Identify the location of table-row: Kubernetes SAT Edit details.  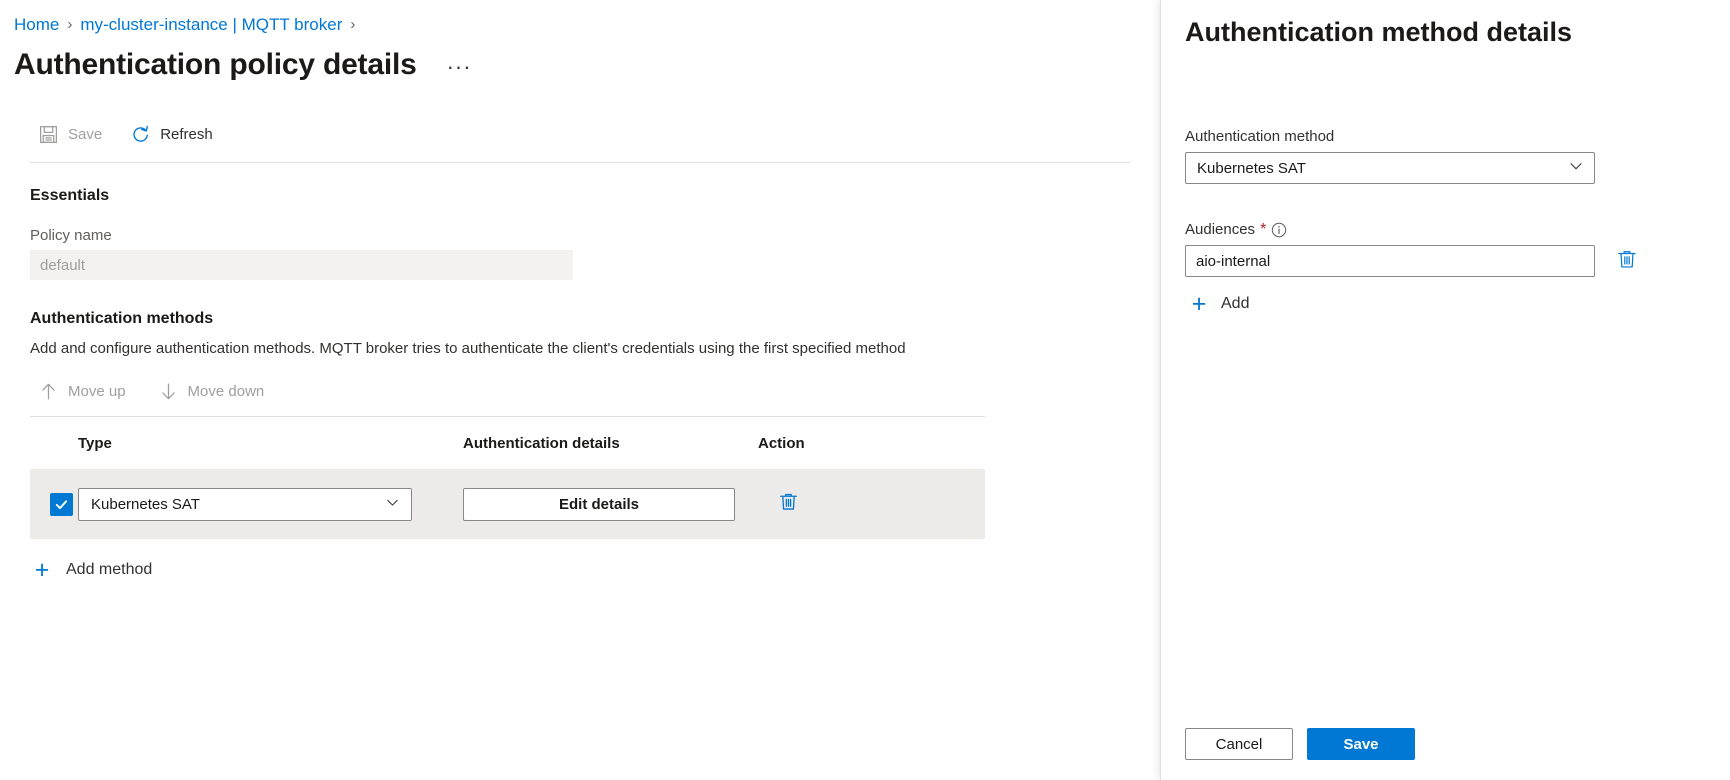
(507, 504).